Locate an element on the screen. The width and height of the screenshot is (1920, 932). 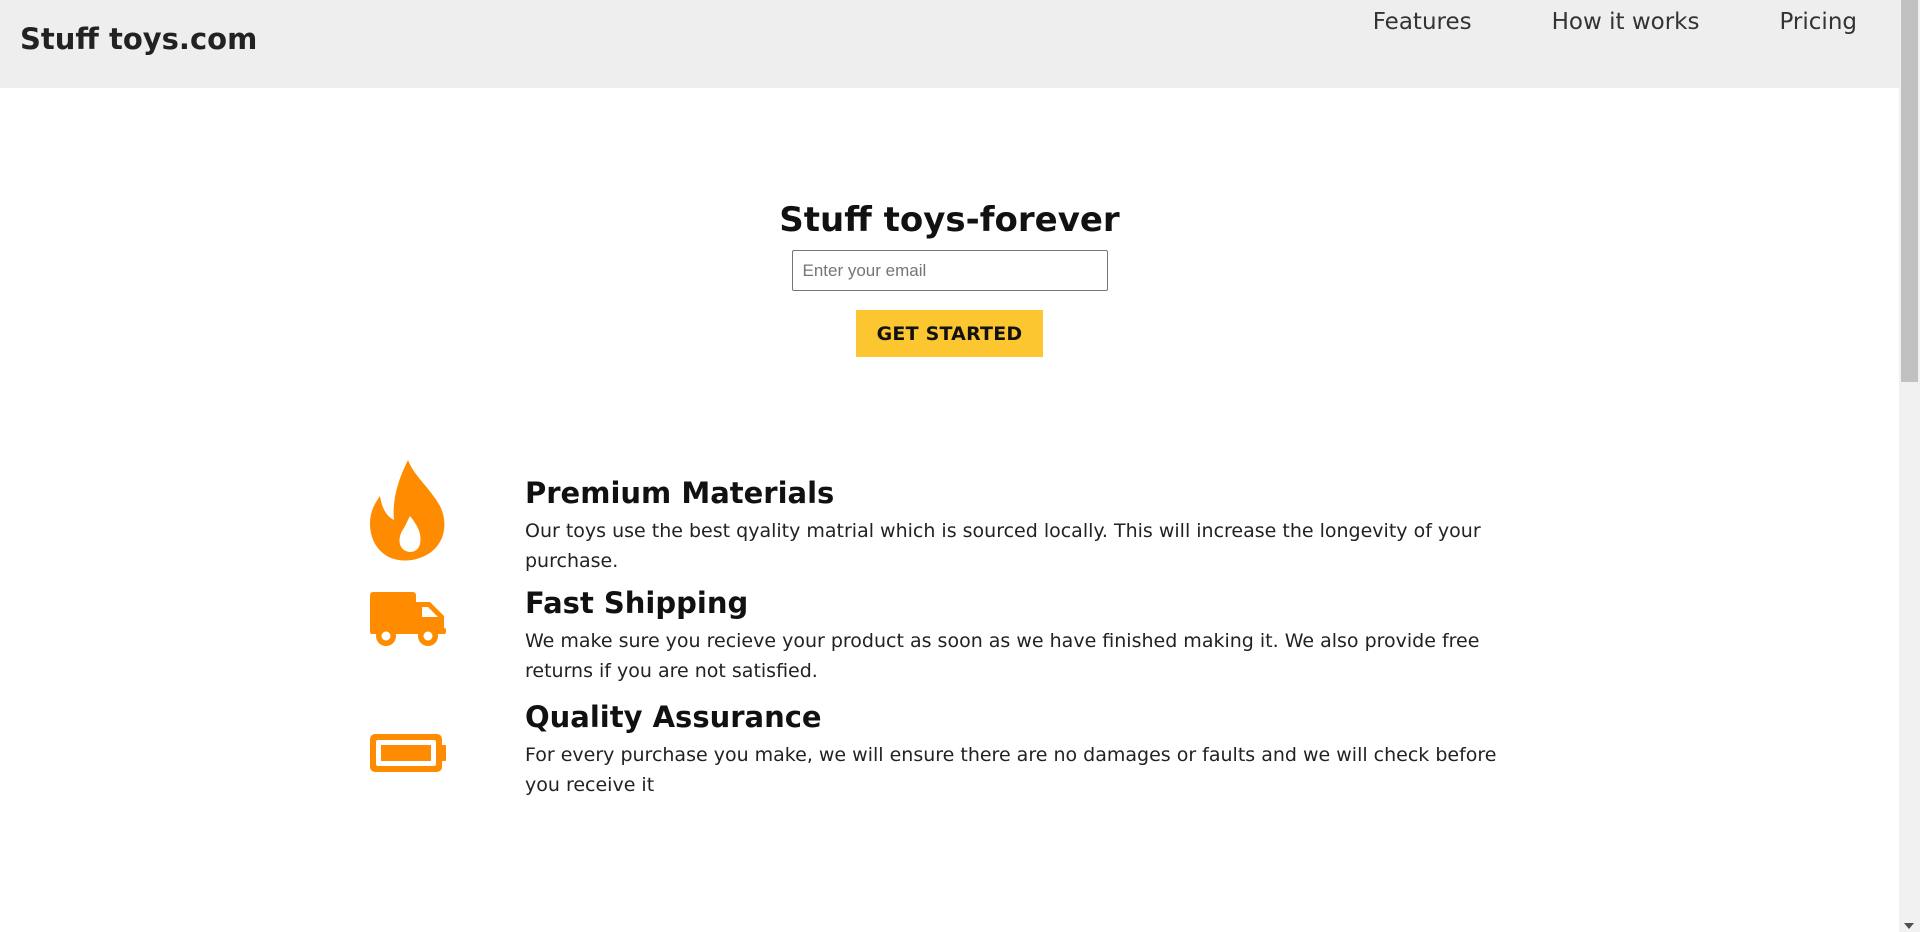
hero-title: Stuff toys-forever is located at coordinates (949, 220).